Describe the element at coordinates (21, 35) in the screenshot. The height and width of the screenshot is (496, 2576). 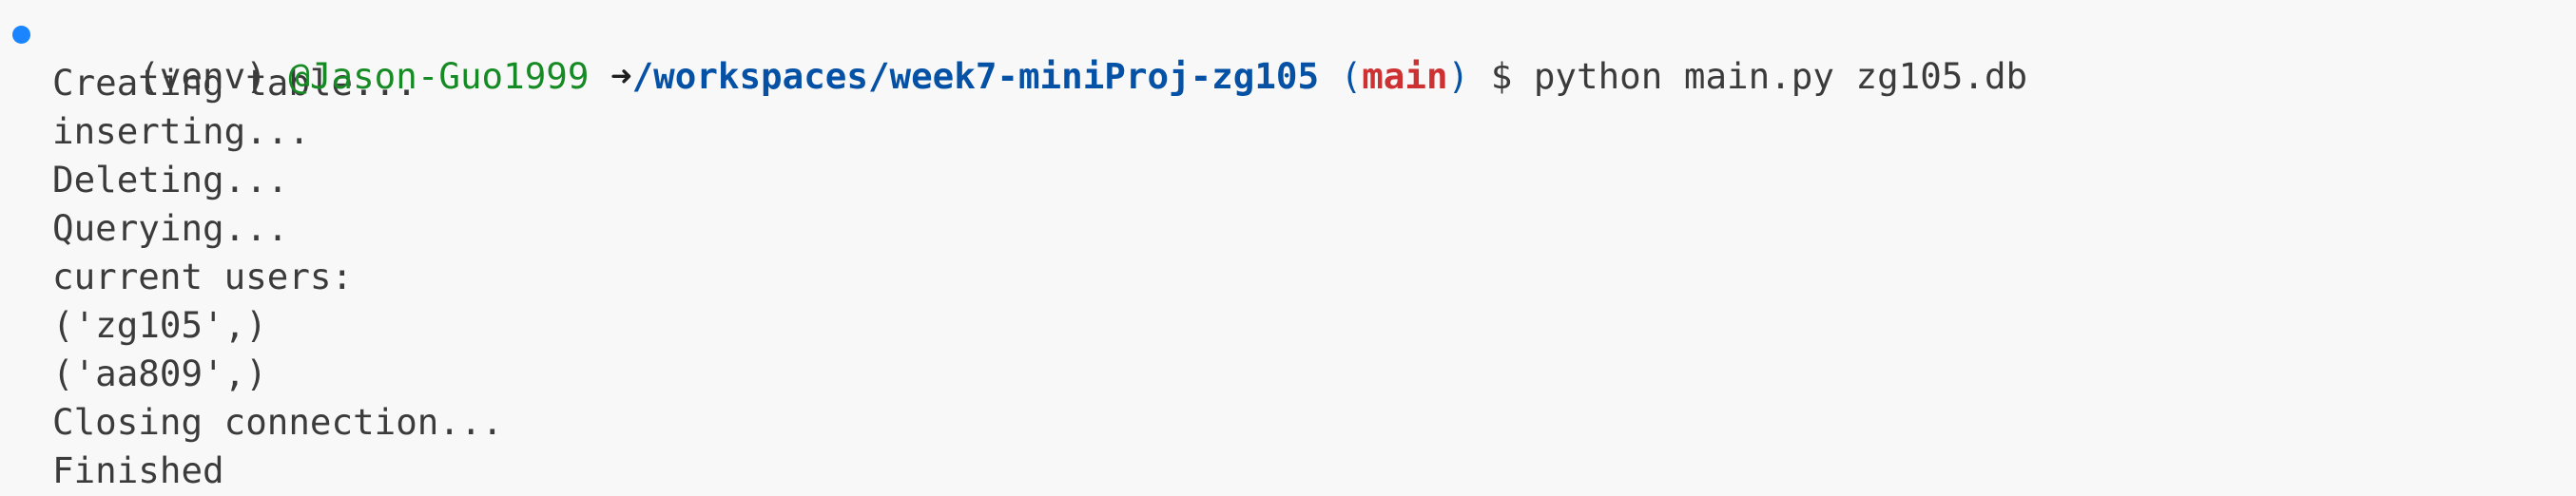
I see `command-status-circle-icon` at that location.